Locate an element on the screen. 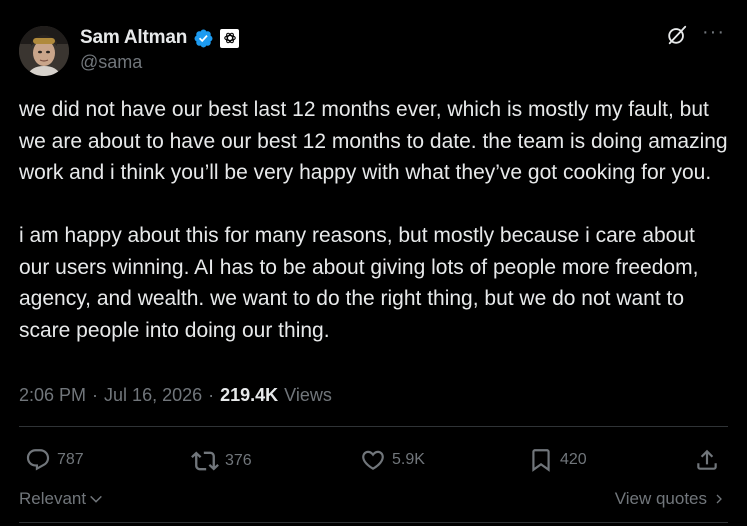 The height and width of the screenshot is (526, 747). avatar-image is located at coordinates (44, 51).